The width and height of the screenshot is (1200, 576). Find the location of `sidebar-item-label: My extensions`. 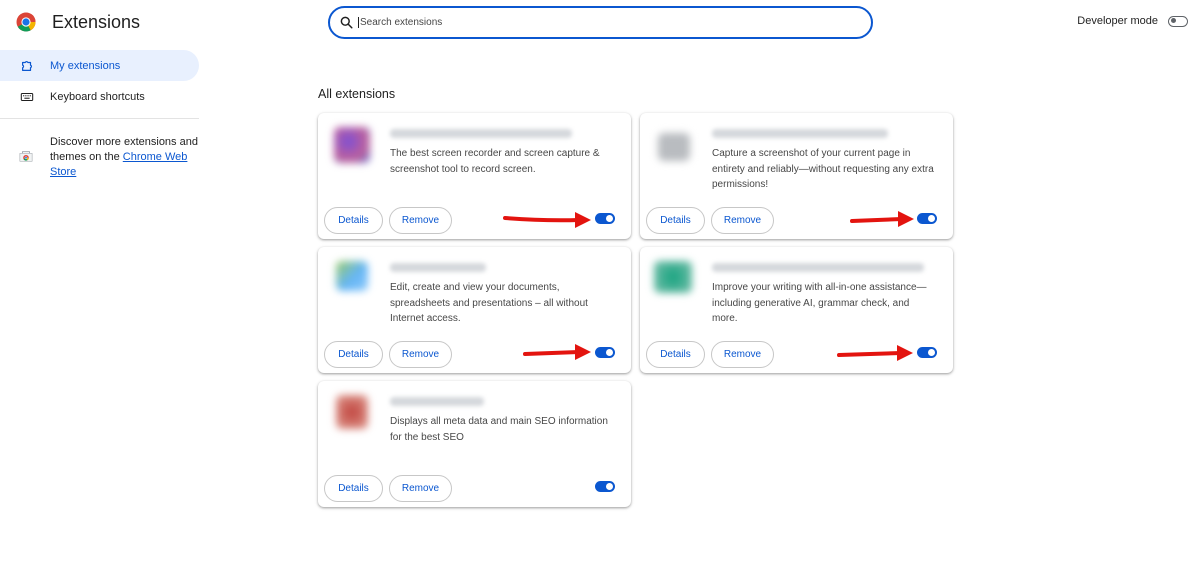

sidebar-item-label: My extensions is located at coordinates (85, 65).